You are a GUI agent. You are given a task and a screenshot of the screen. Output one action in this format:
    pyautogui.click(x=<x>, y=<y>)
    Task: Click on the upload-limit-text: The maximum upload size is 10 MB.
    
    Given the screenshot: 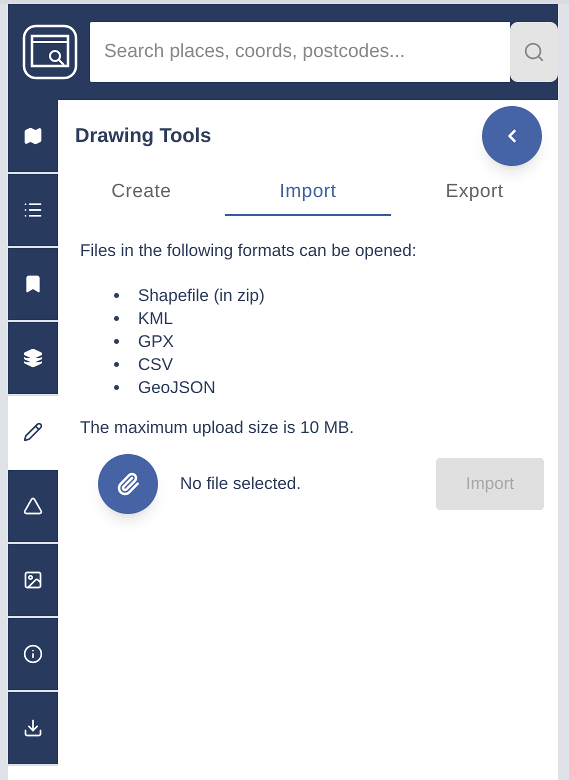 What is the action you would take?
    pyautogui.click(x=217, y=427)
    